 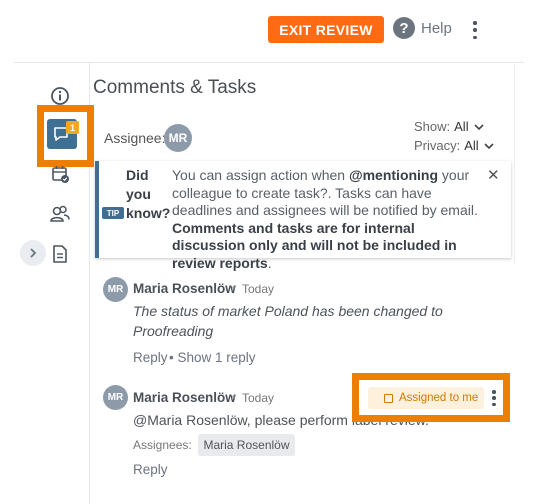 I want to click on assignee-filter-label: Assignee:, so click(x=135, y=138).